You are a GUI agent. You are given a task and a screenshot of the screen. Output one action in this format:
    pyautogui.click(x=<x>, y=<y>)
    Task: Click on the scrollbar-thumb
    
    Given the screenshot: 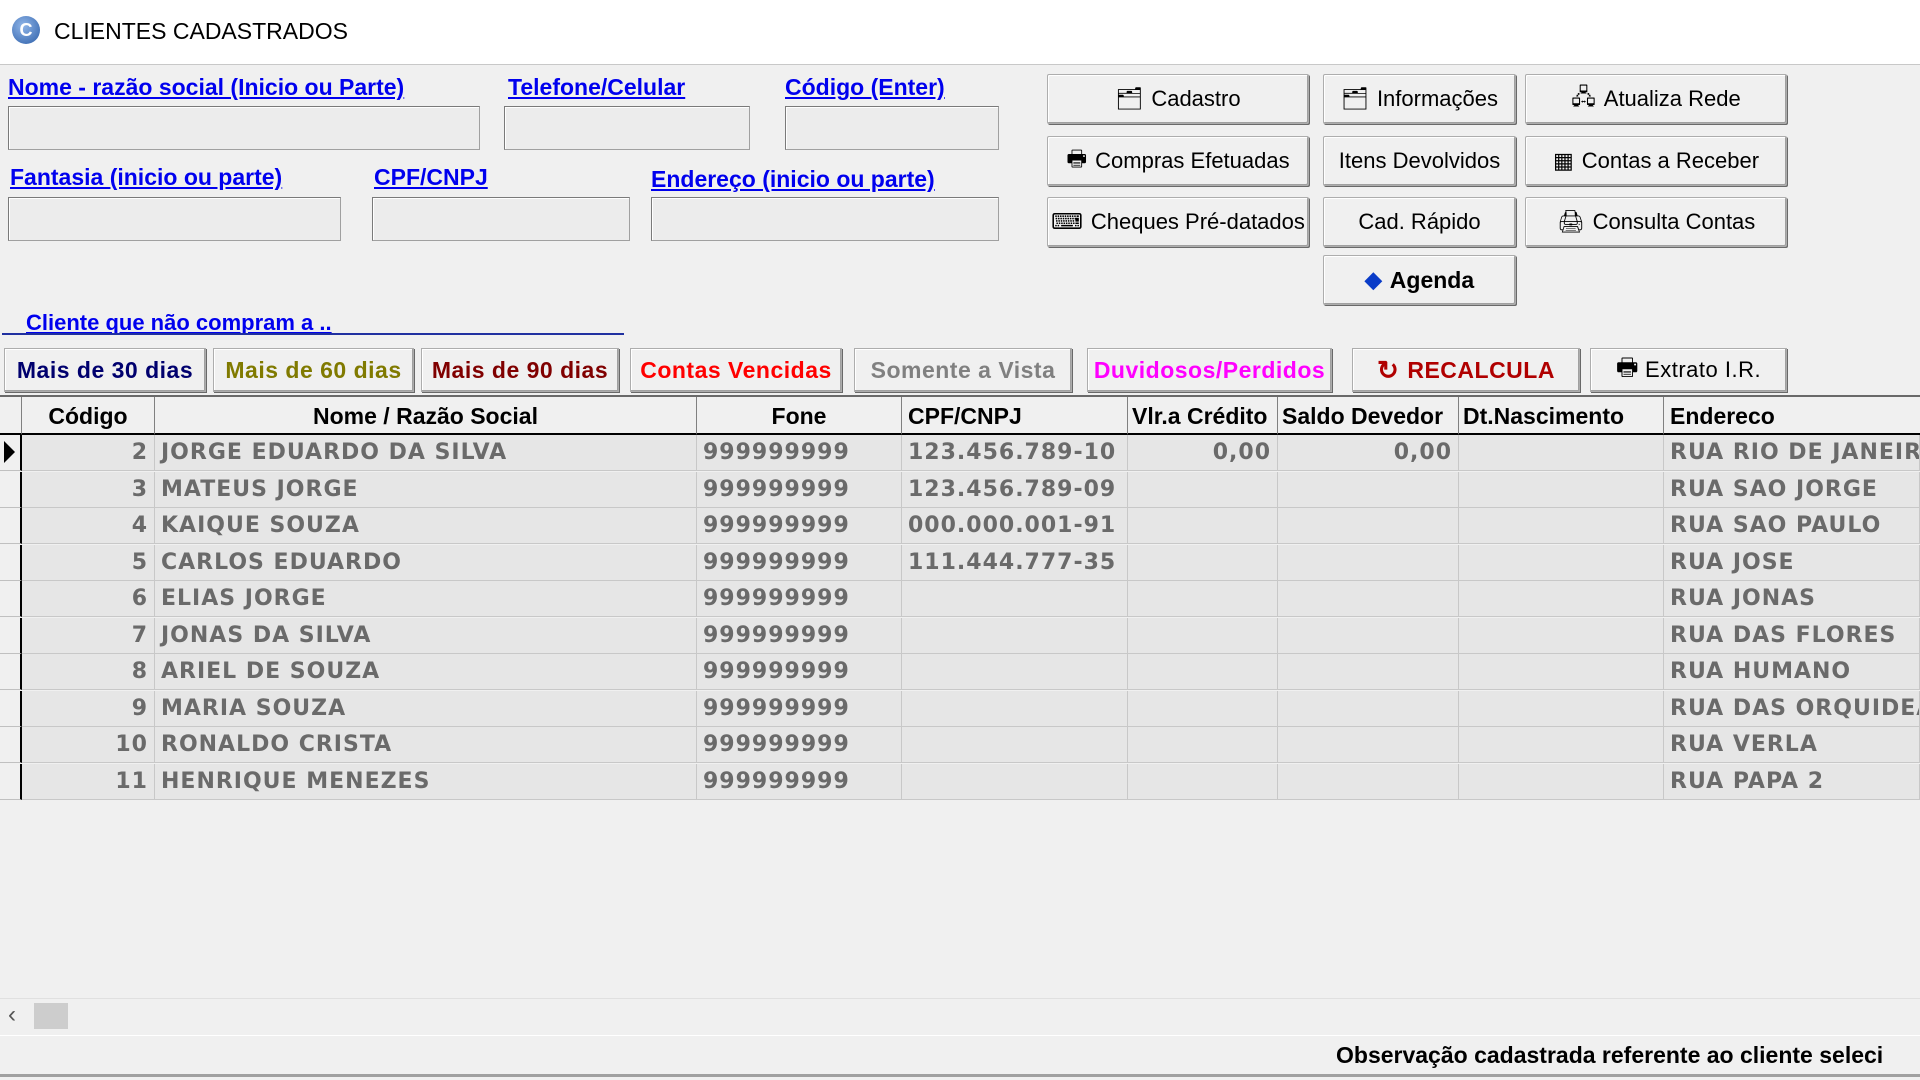 What is the action you would take?
    pyautogui.click(x=51, y=1016)
    